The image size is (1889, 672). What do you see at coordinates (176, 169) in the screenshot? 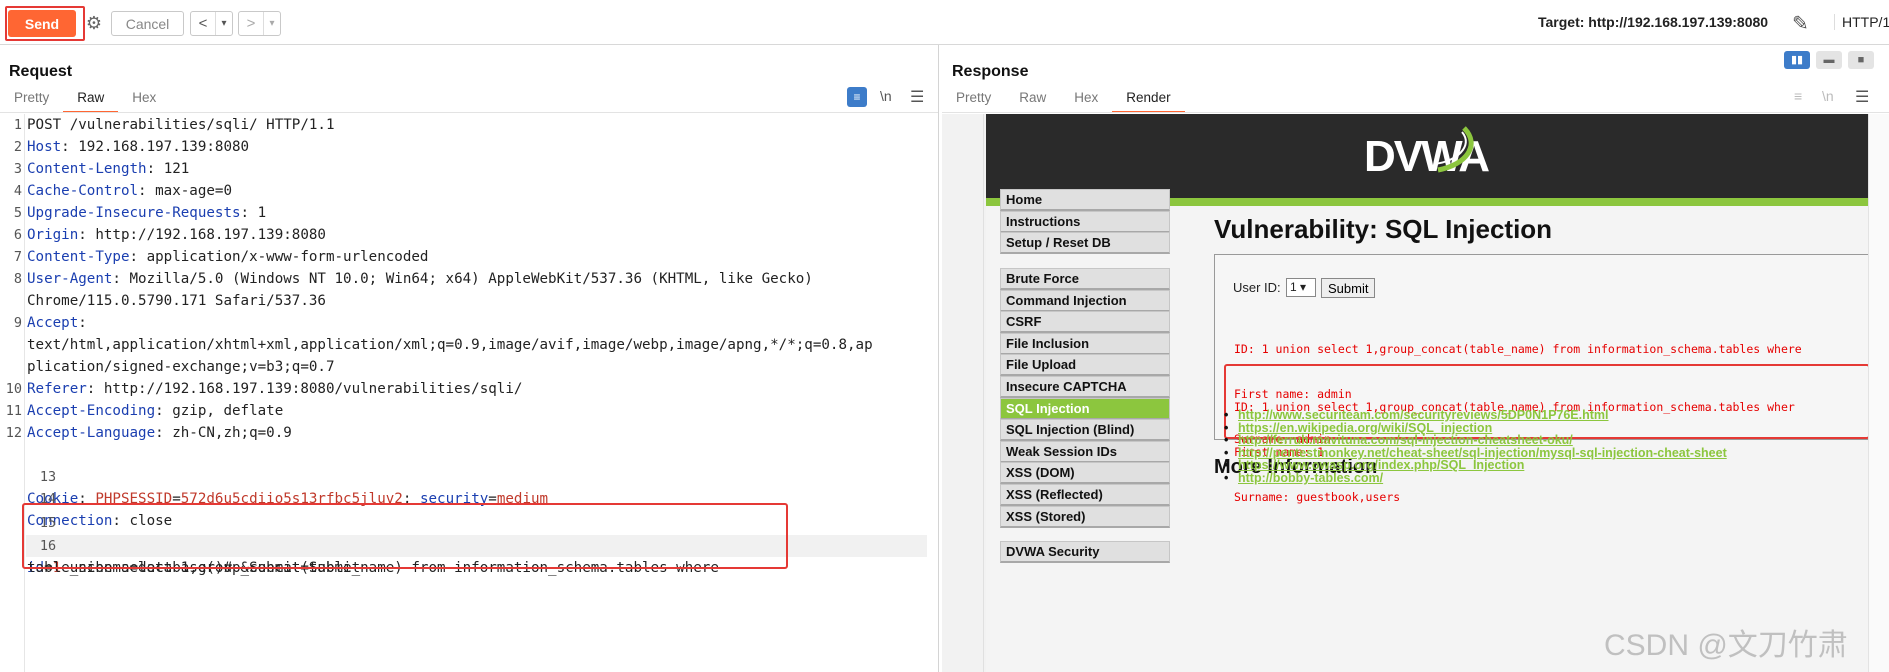
I see `header-value: 121` at bounding box center [176, 169].